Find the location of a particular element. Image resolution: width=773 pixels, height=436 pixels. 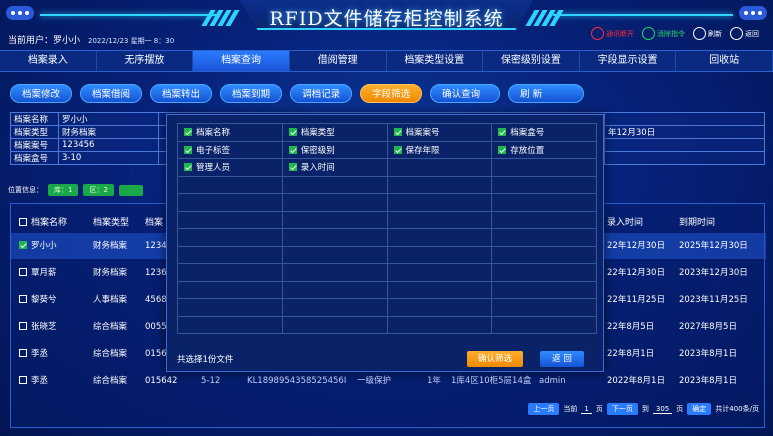

prev-page-button: 上一页 is located at coordinates (544, 409).